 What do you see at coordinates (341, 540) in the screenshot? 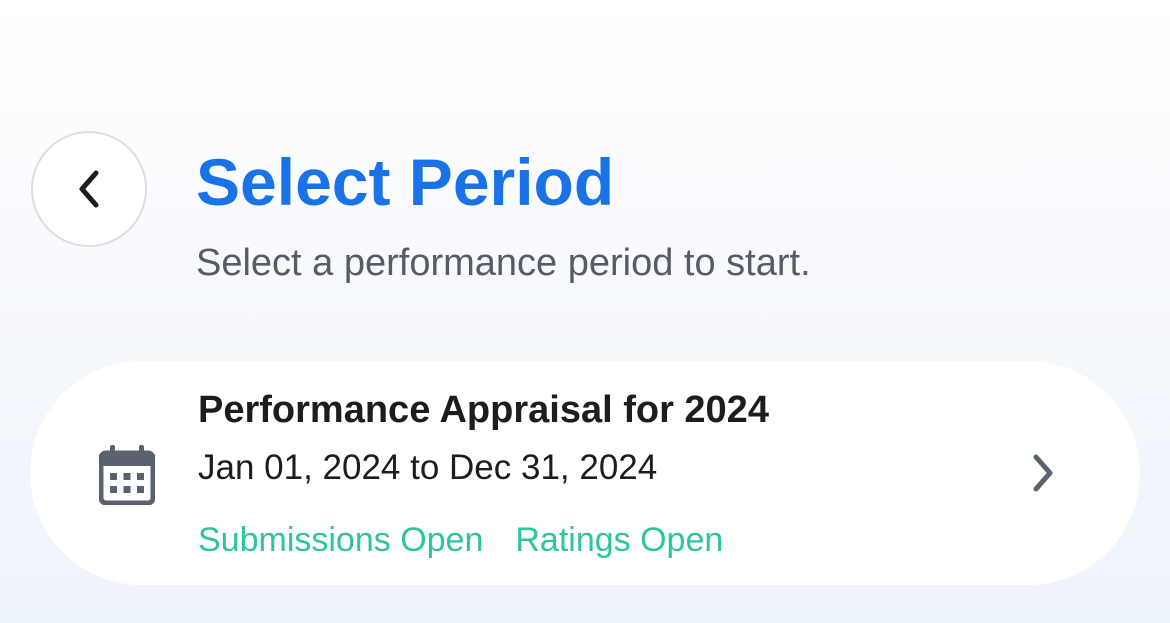
I see `status-submissions: Submissions Open` at bounding box center [341, 540].